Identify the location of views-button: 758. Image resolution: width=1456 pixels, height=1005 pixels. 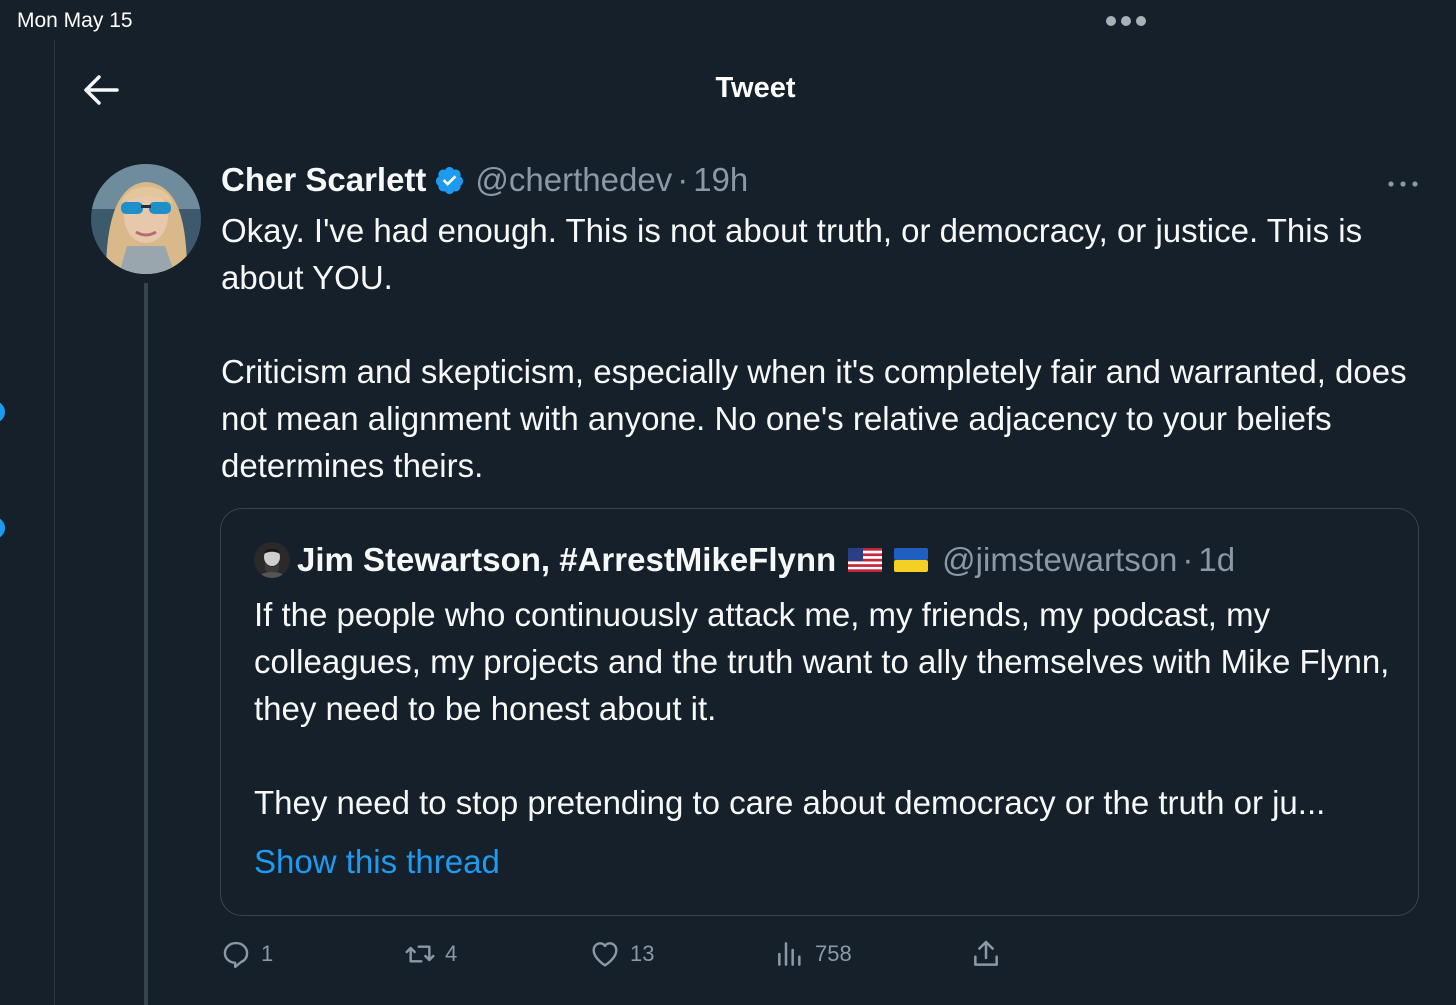
(813, 954).